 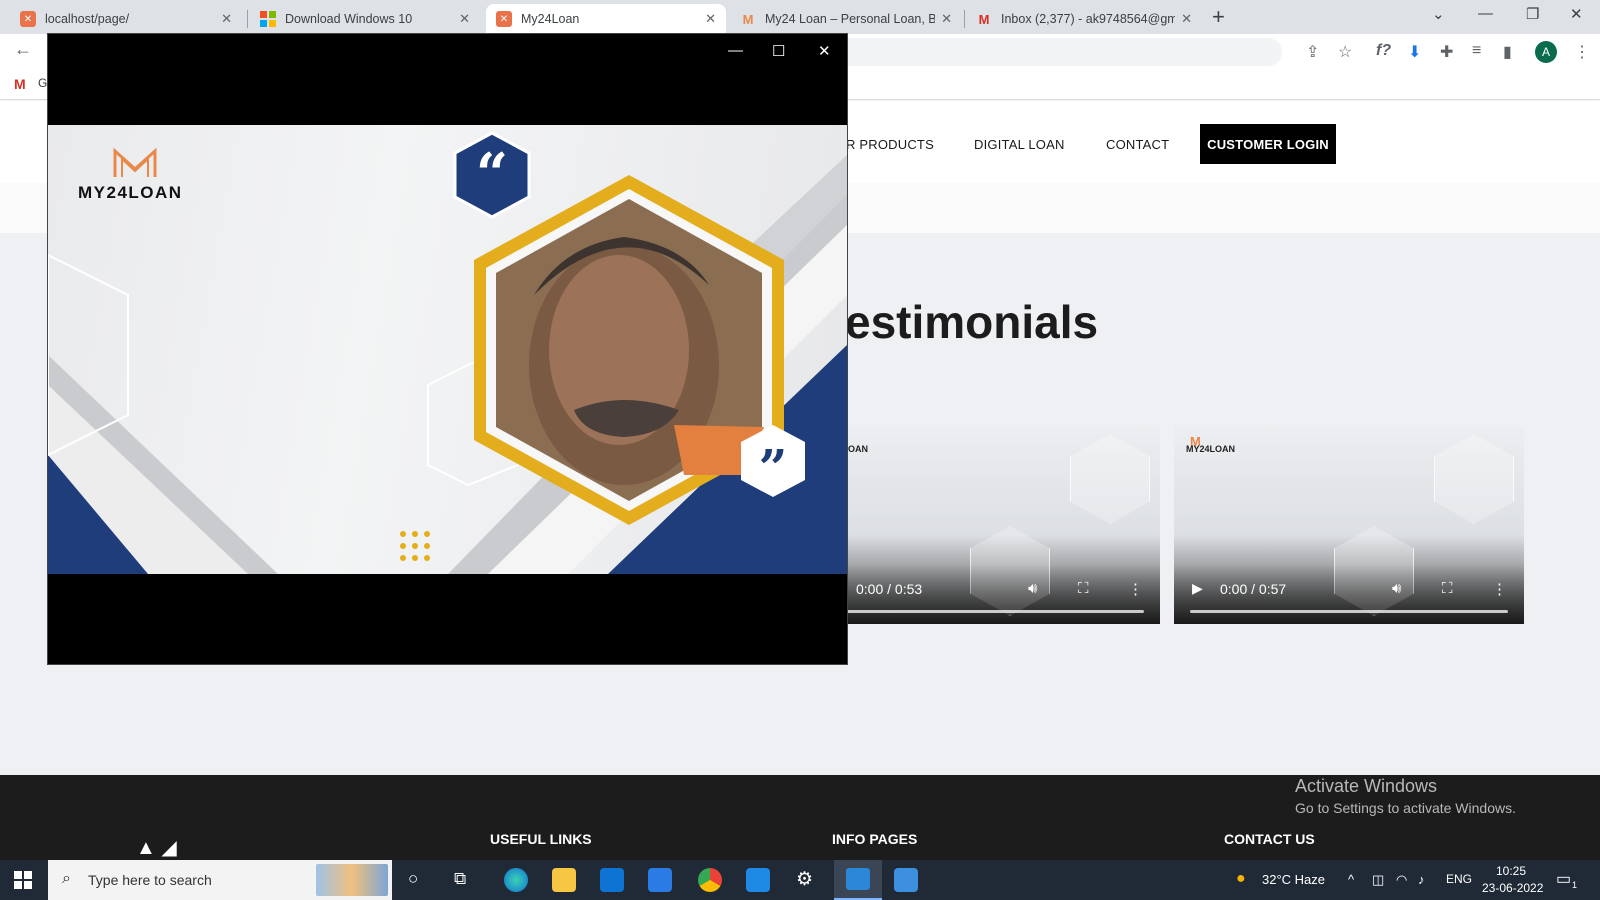 I want to click on tab-localhost: ✕ localhost/page/ ✕, so click(x=126, y=19).